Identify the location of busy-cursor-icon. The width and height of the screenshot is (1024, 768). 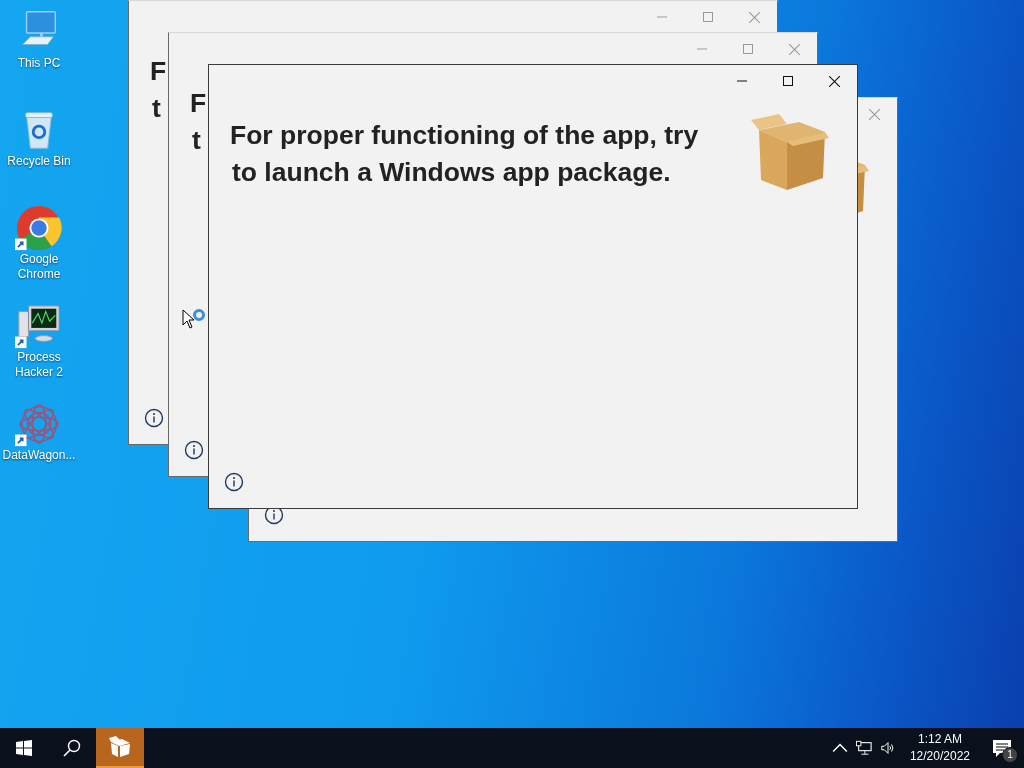
(195, 320).